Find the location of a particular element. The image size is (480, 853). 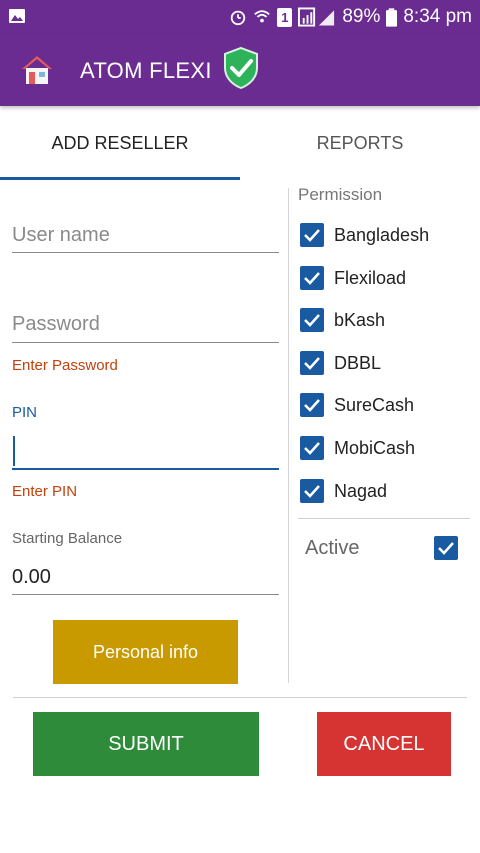

active-checkbox is located at coordinates (446, 548).